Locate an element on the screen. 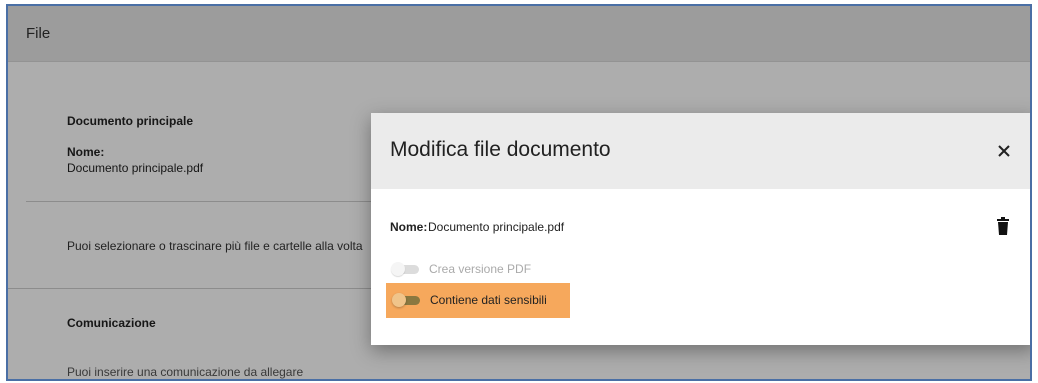  sensitive-data-label: Contiene dati sensibili is located at coordinates (488, 300).